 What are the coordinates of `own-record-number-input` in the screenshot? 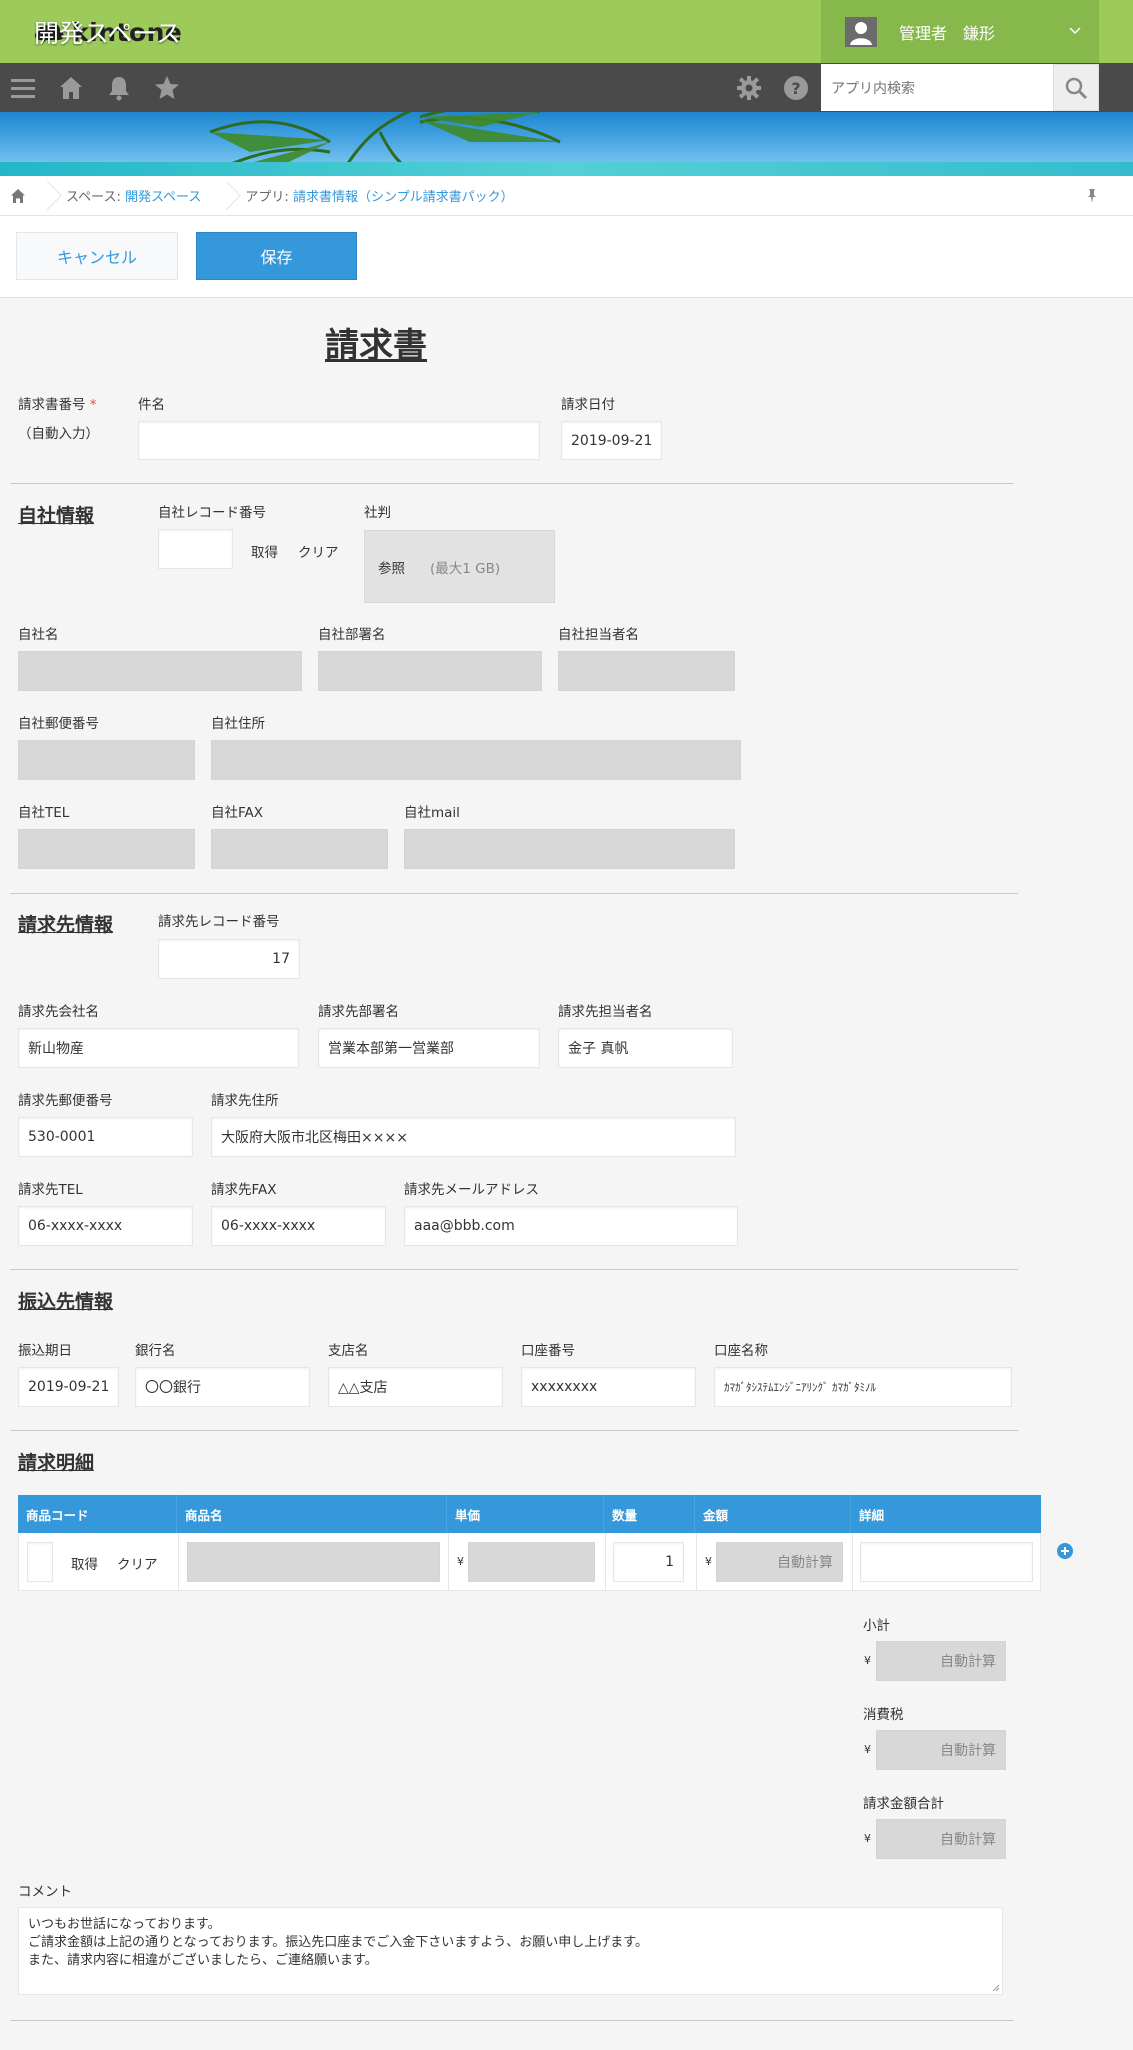 It's located at (195, 549).